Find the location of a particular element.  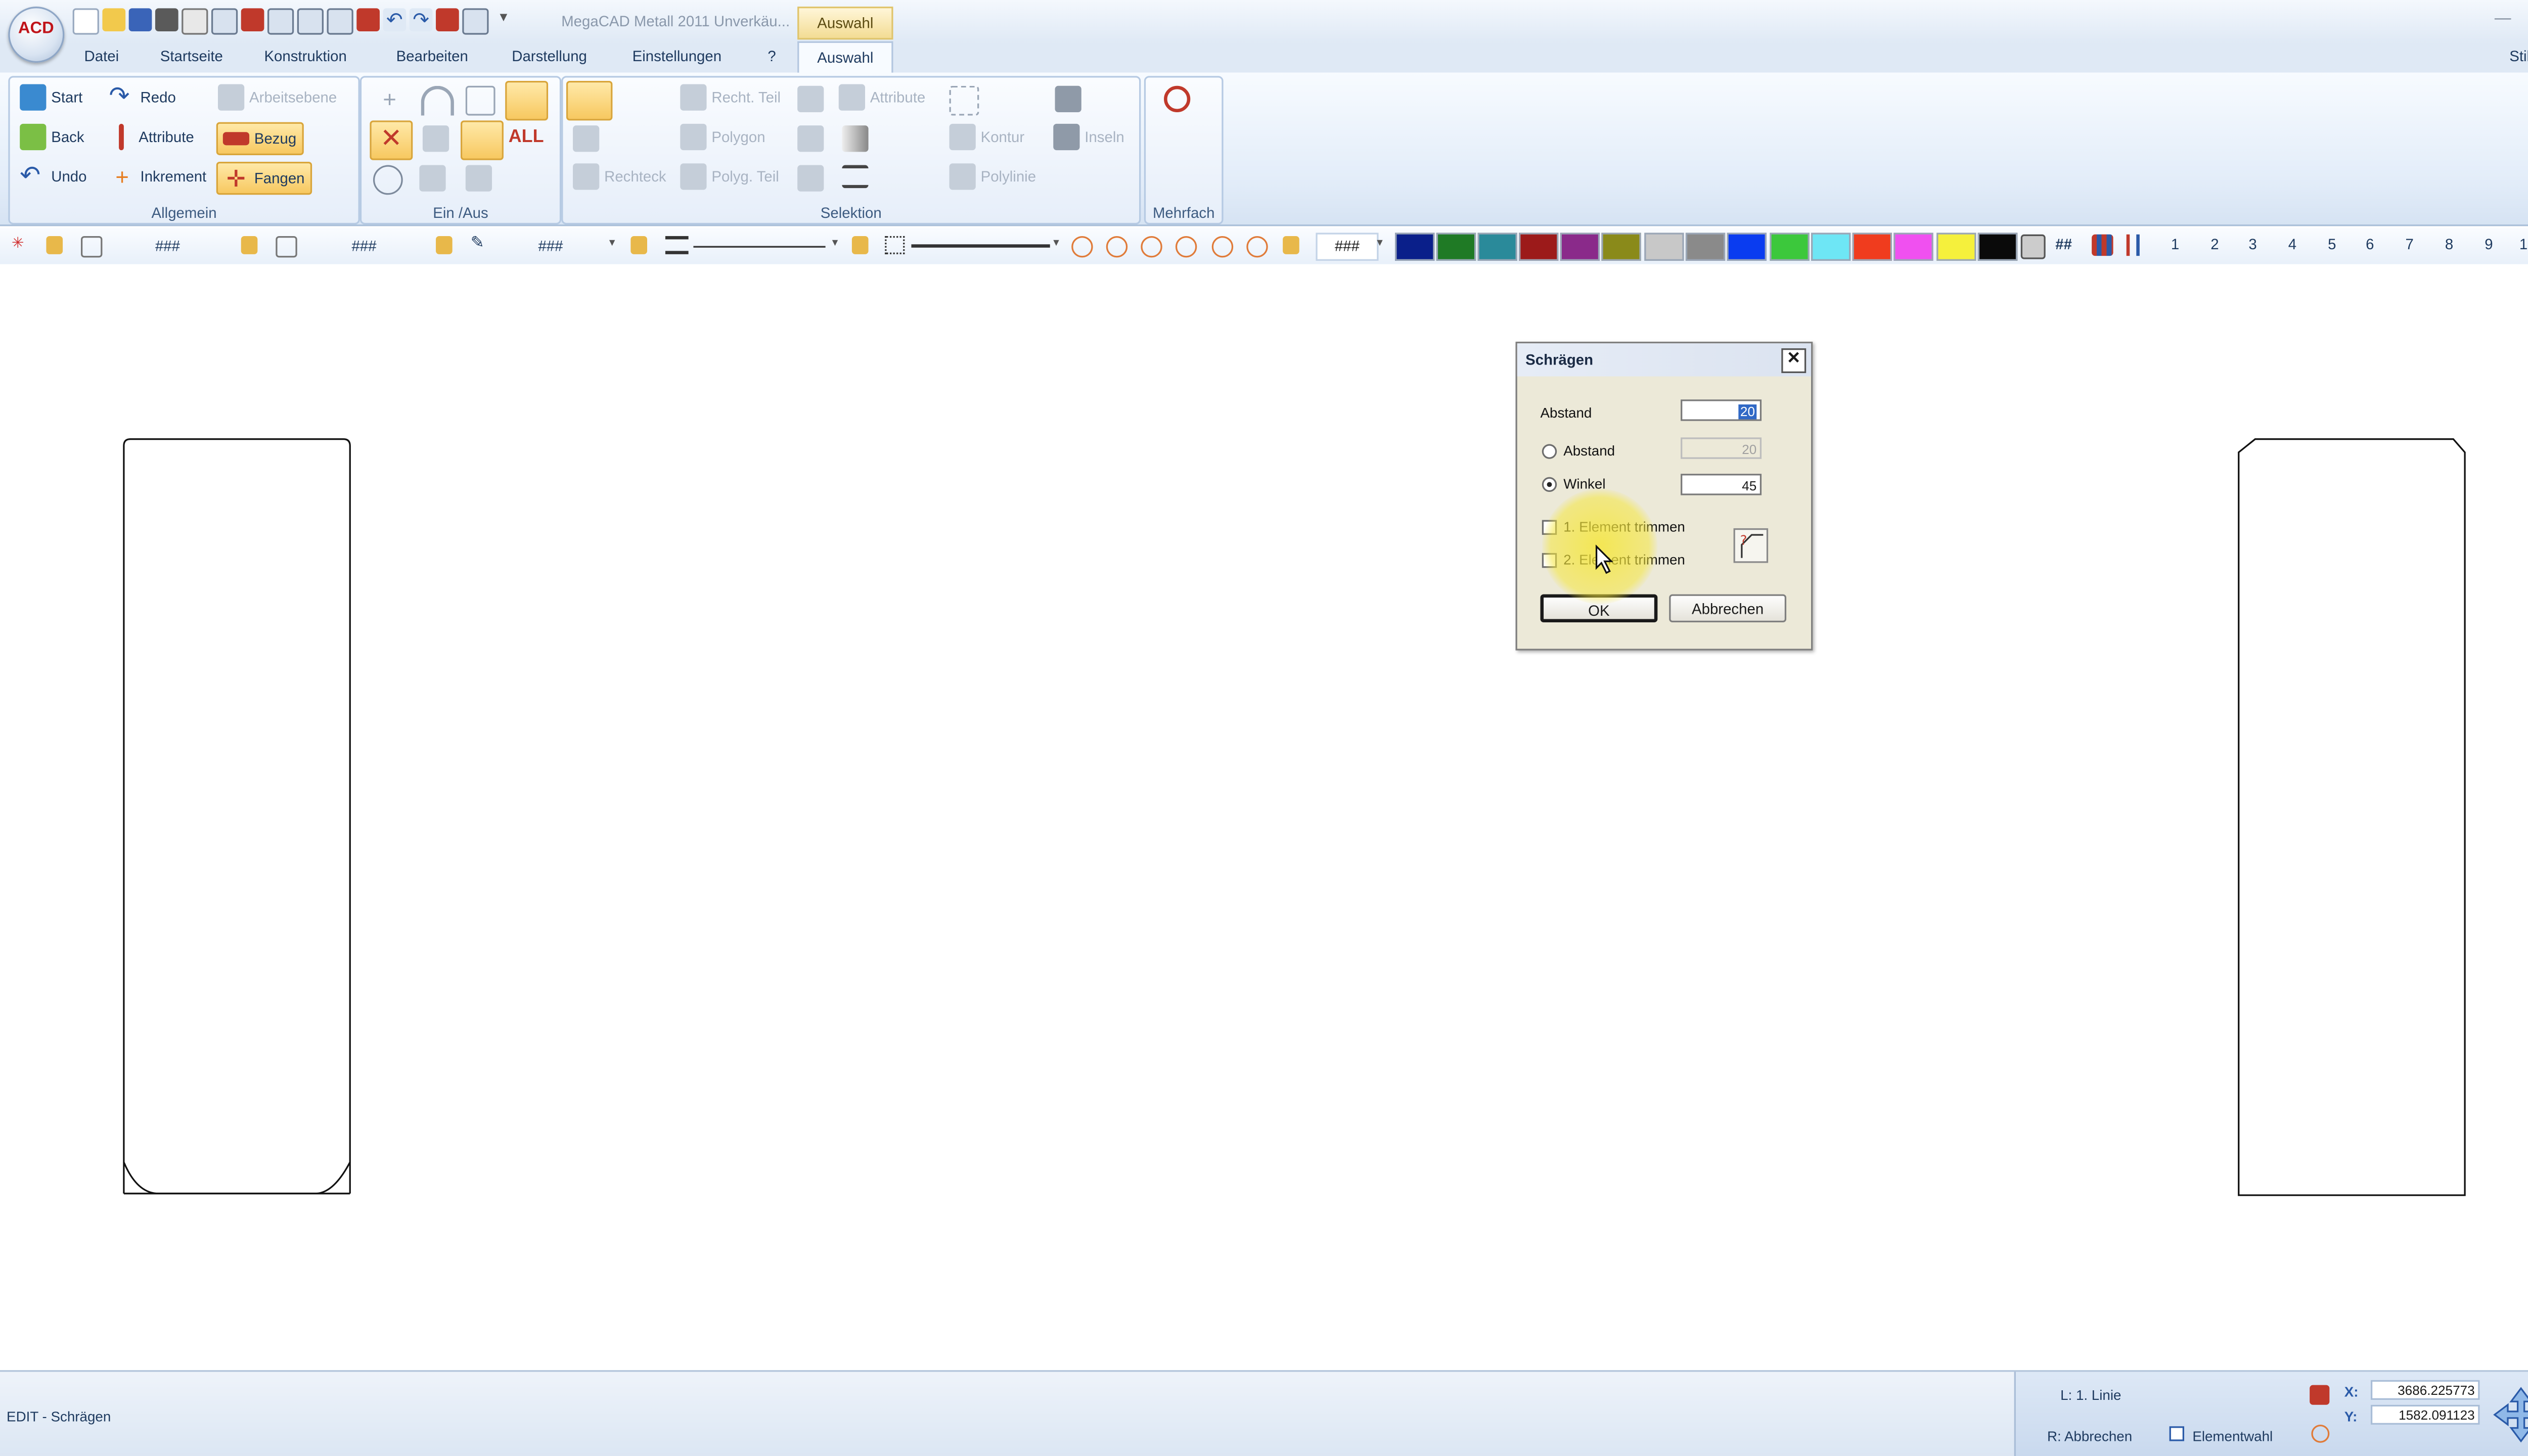

layout-icon is located at coordinates (225, 21).